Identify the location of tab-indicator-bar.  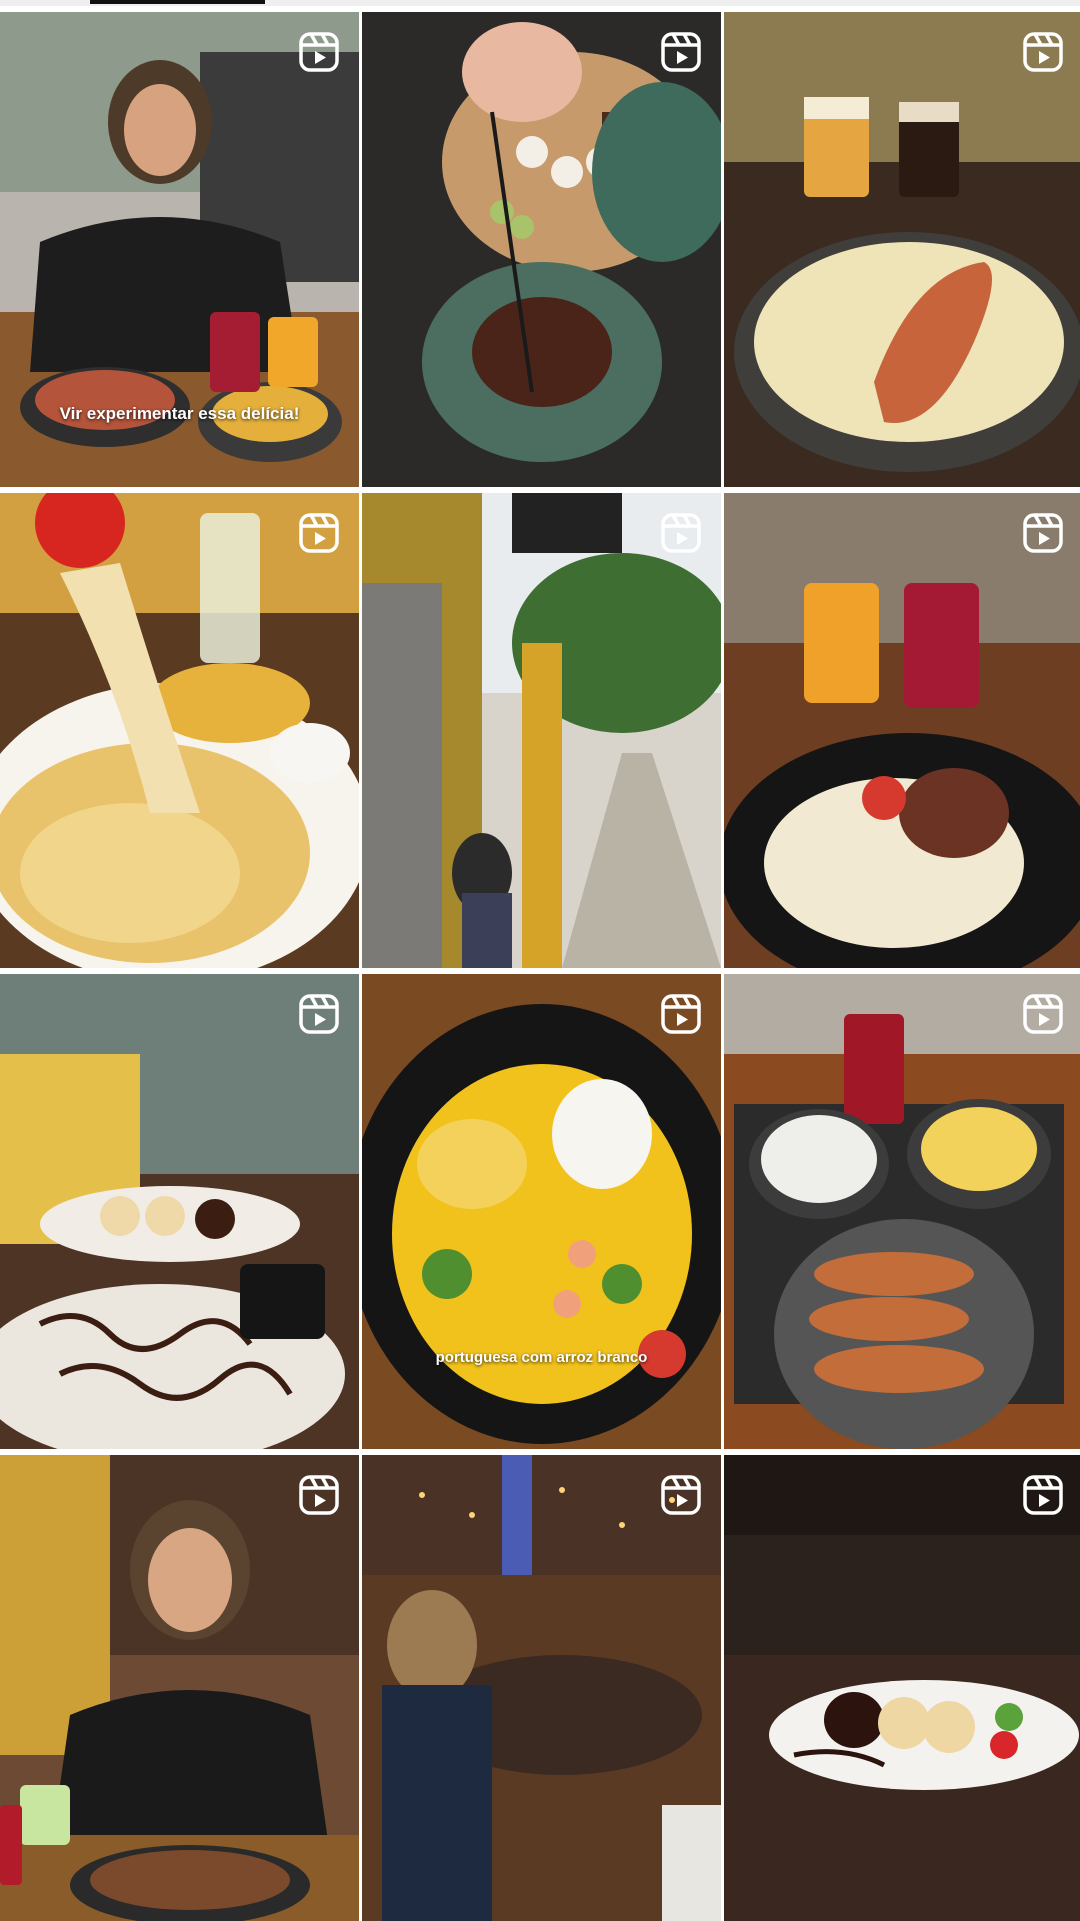
(540, 3).